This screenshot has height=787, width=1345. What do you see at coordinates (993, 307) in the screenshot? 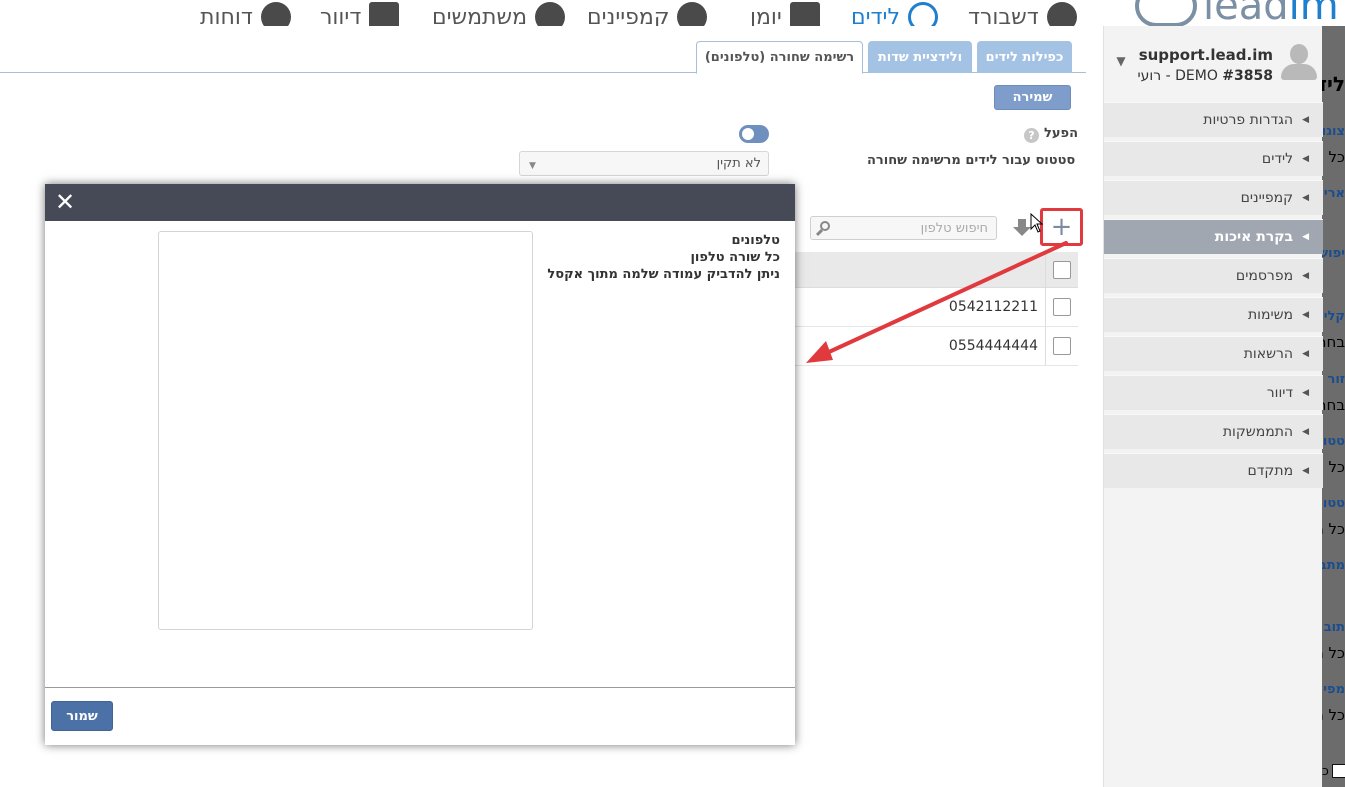
I see `phone-cell: 0542112211` at bounding box center [993, 307].